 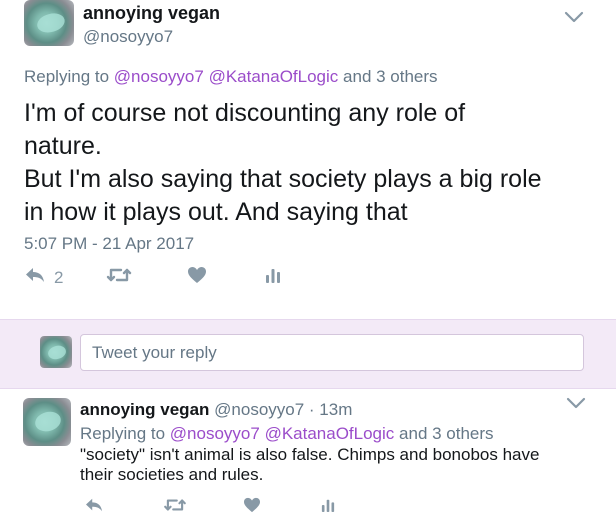 I want to click on reply-button: 2, so click(x=43, y=277).